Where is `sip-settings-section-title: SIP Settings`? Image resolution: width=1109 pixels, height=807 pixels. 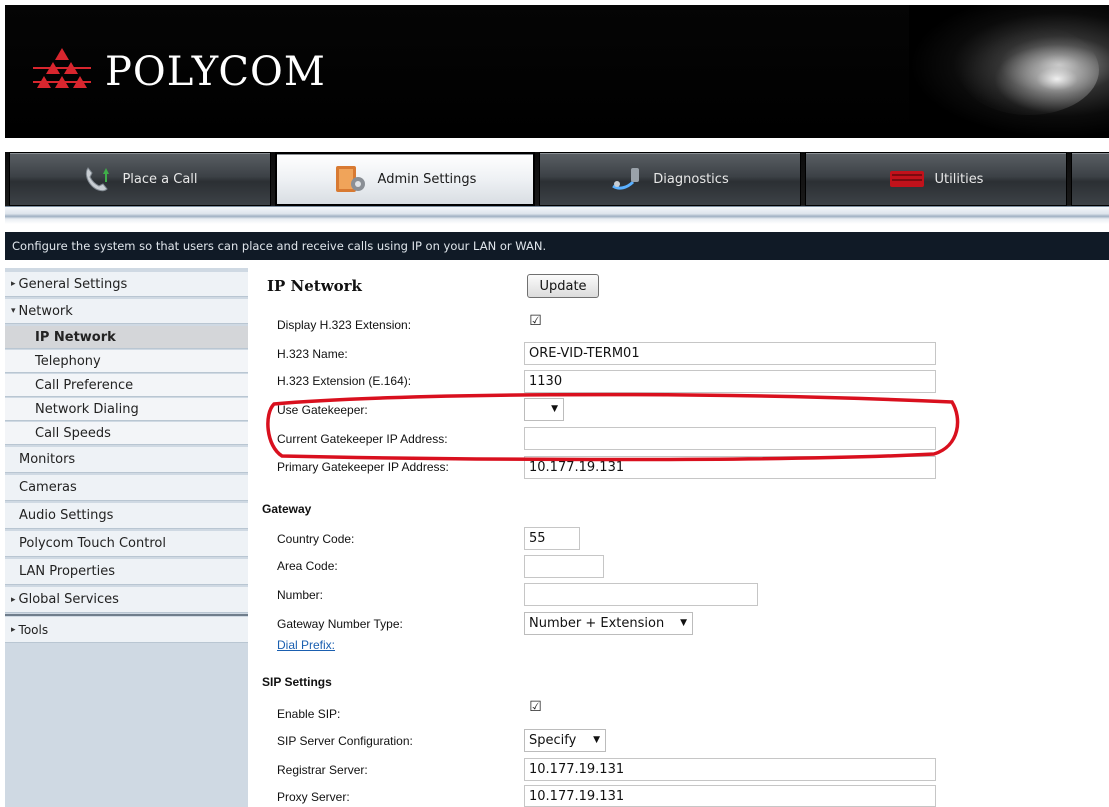
sip-settings-section-title: SIP Settings is located at coordinates (297, 682).